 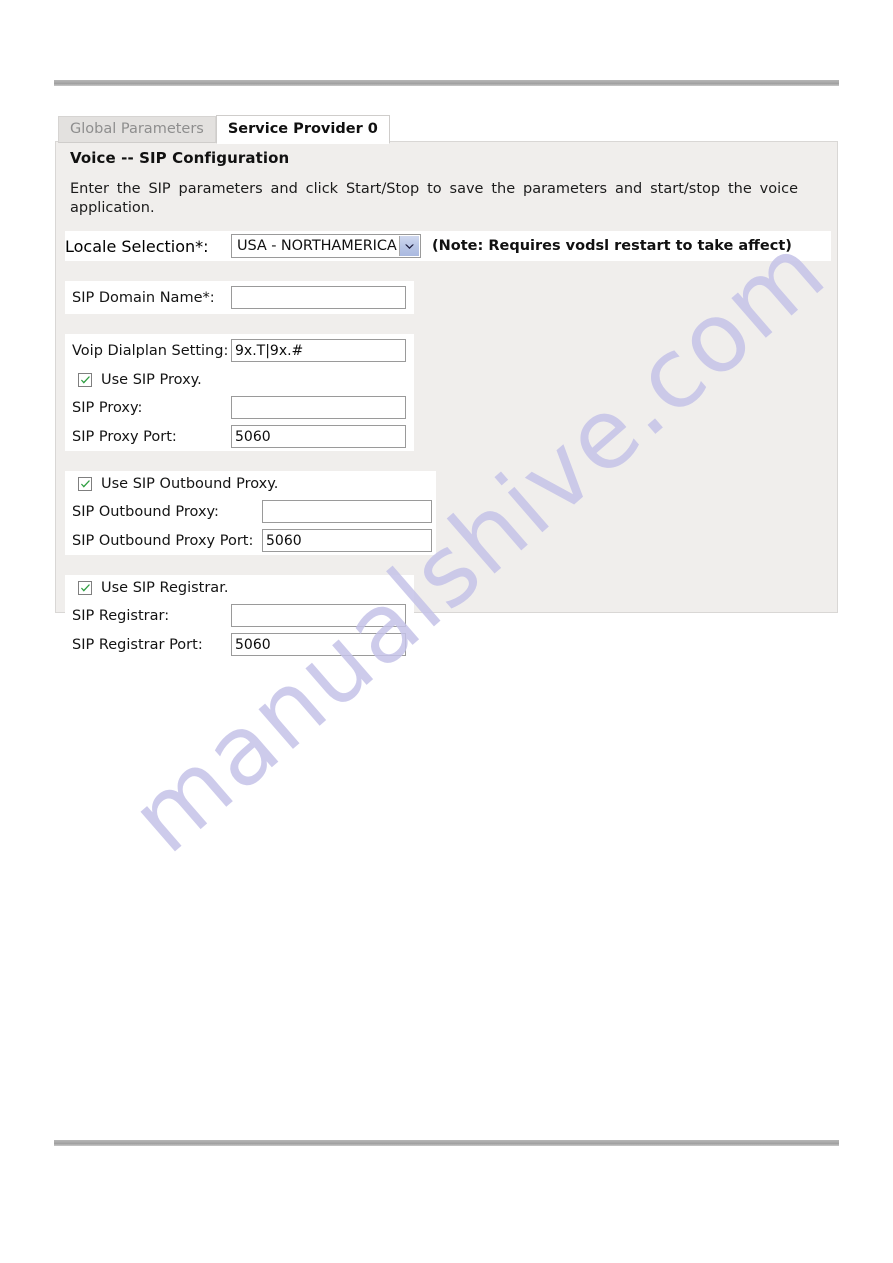 I want to click on tab-bar: Global Parameters Service Provider 0, so click(x=224, y=129).